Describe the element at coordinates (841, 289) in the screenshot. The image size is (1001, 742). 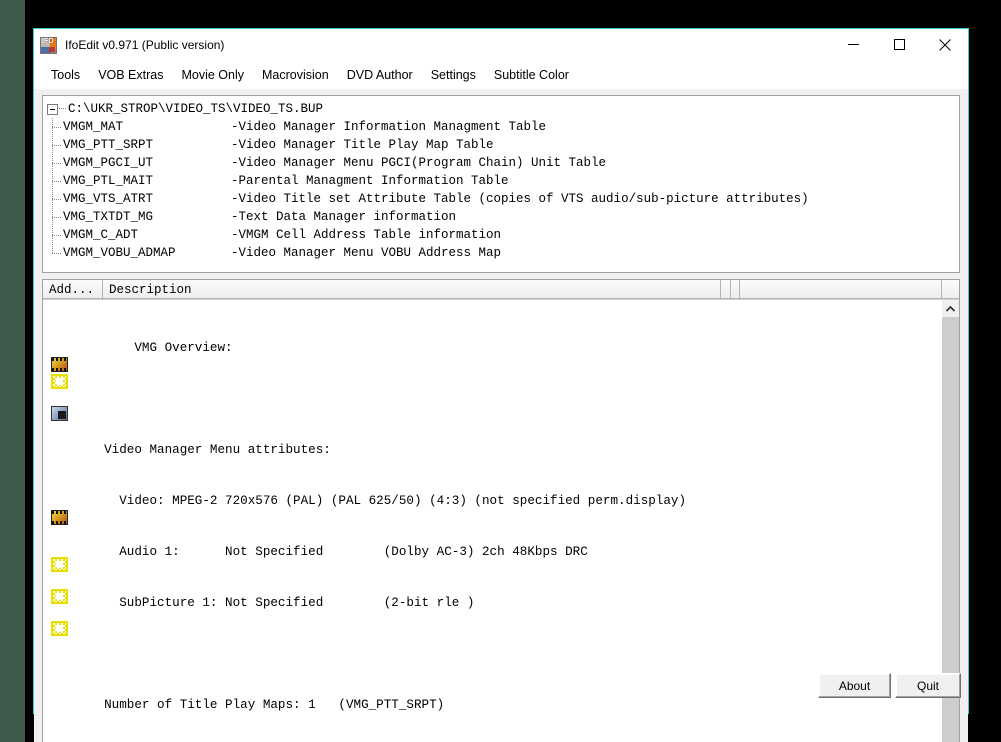
I see `column-header-filler` at that location.